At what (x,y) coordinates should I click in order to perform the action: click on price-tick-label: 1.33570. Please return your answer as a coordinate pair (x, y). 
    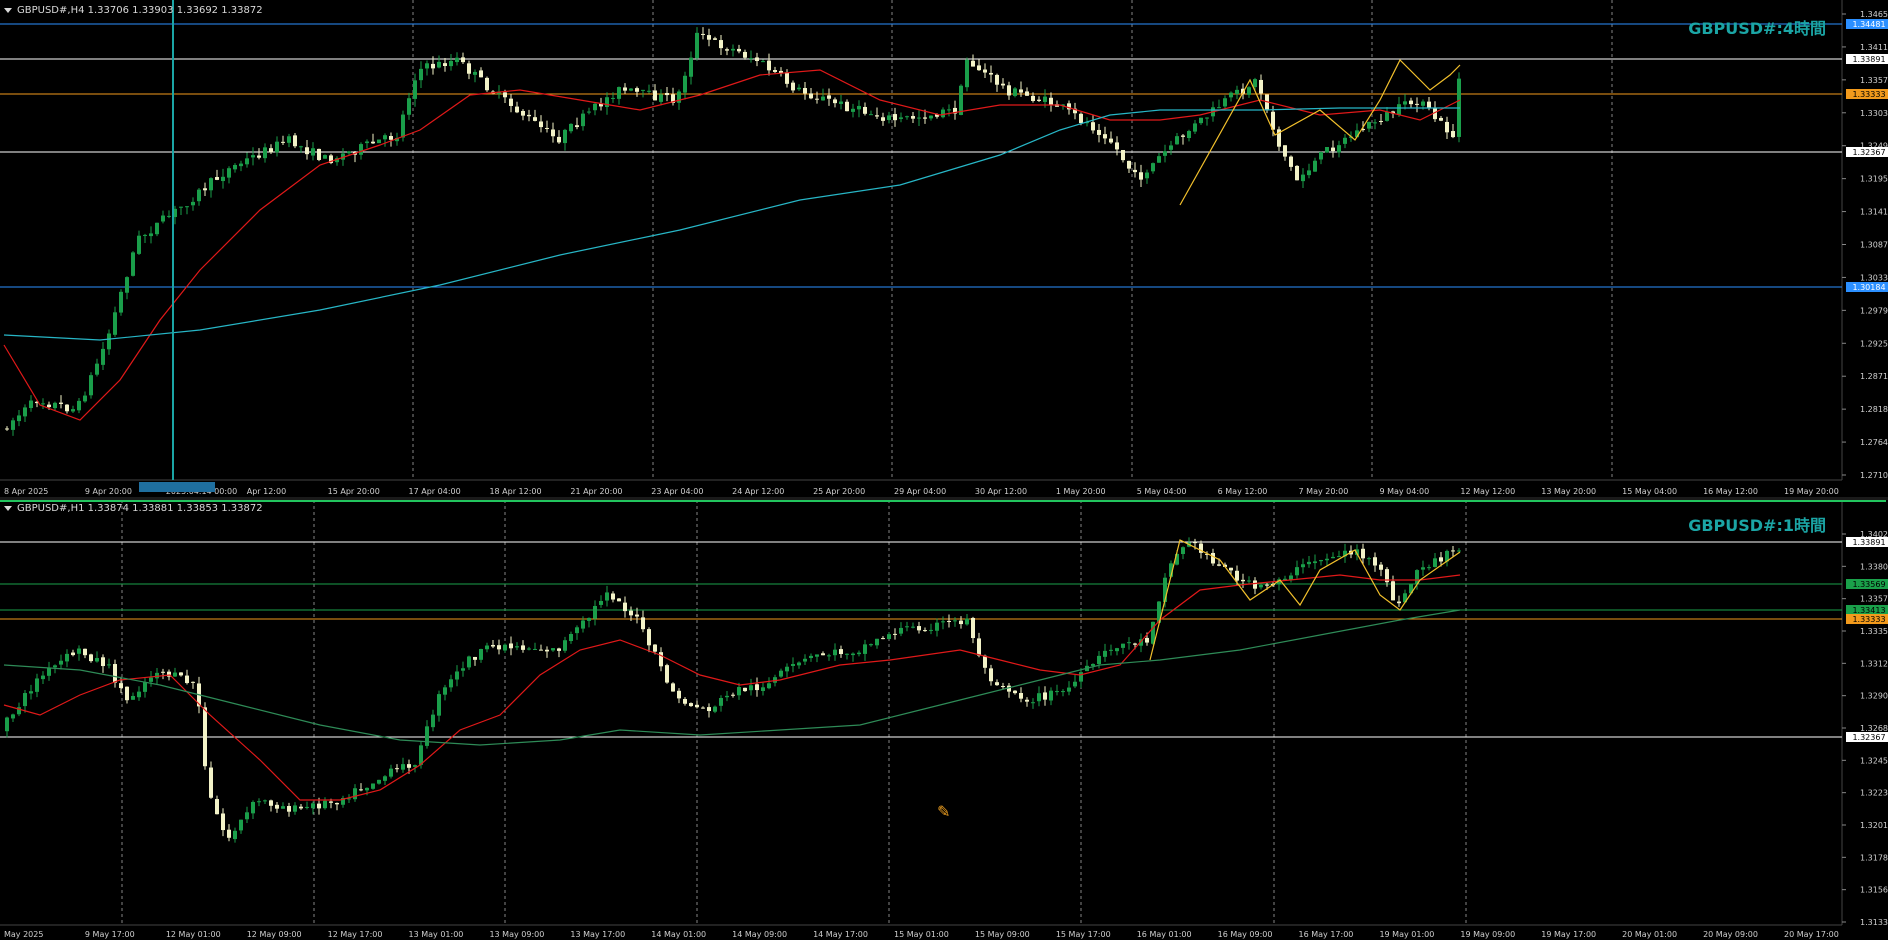
    Looking at the image, I should click on (1874, 80).